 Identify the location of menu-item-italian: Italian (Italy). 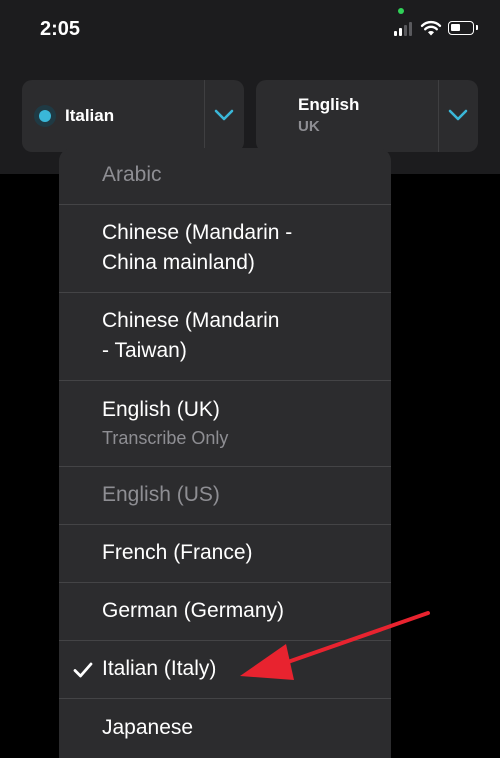
(225, 670).